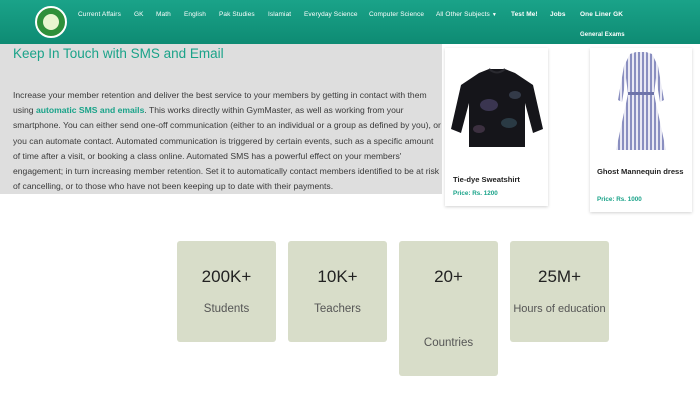  I want to click on nav-test-me: Test Me!, so click(524, 14).